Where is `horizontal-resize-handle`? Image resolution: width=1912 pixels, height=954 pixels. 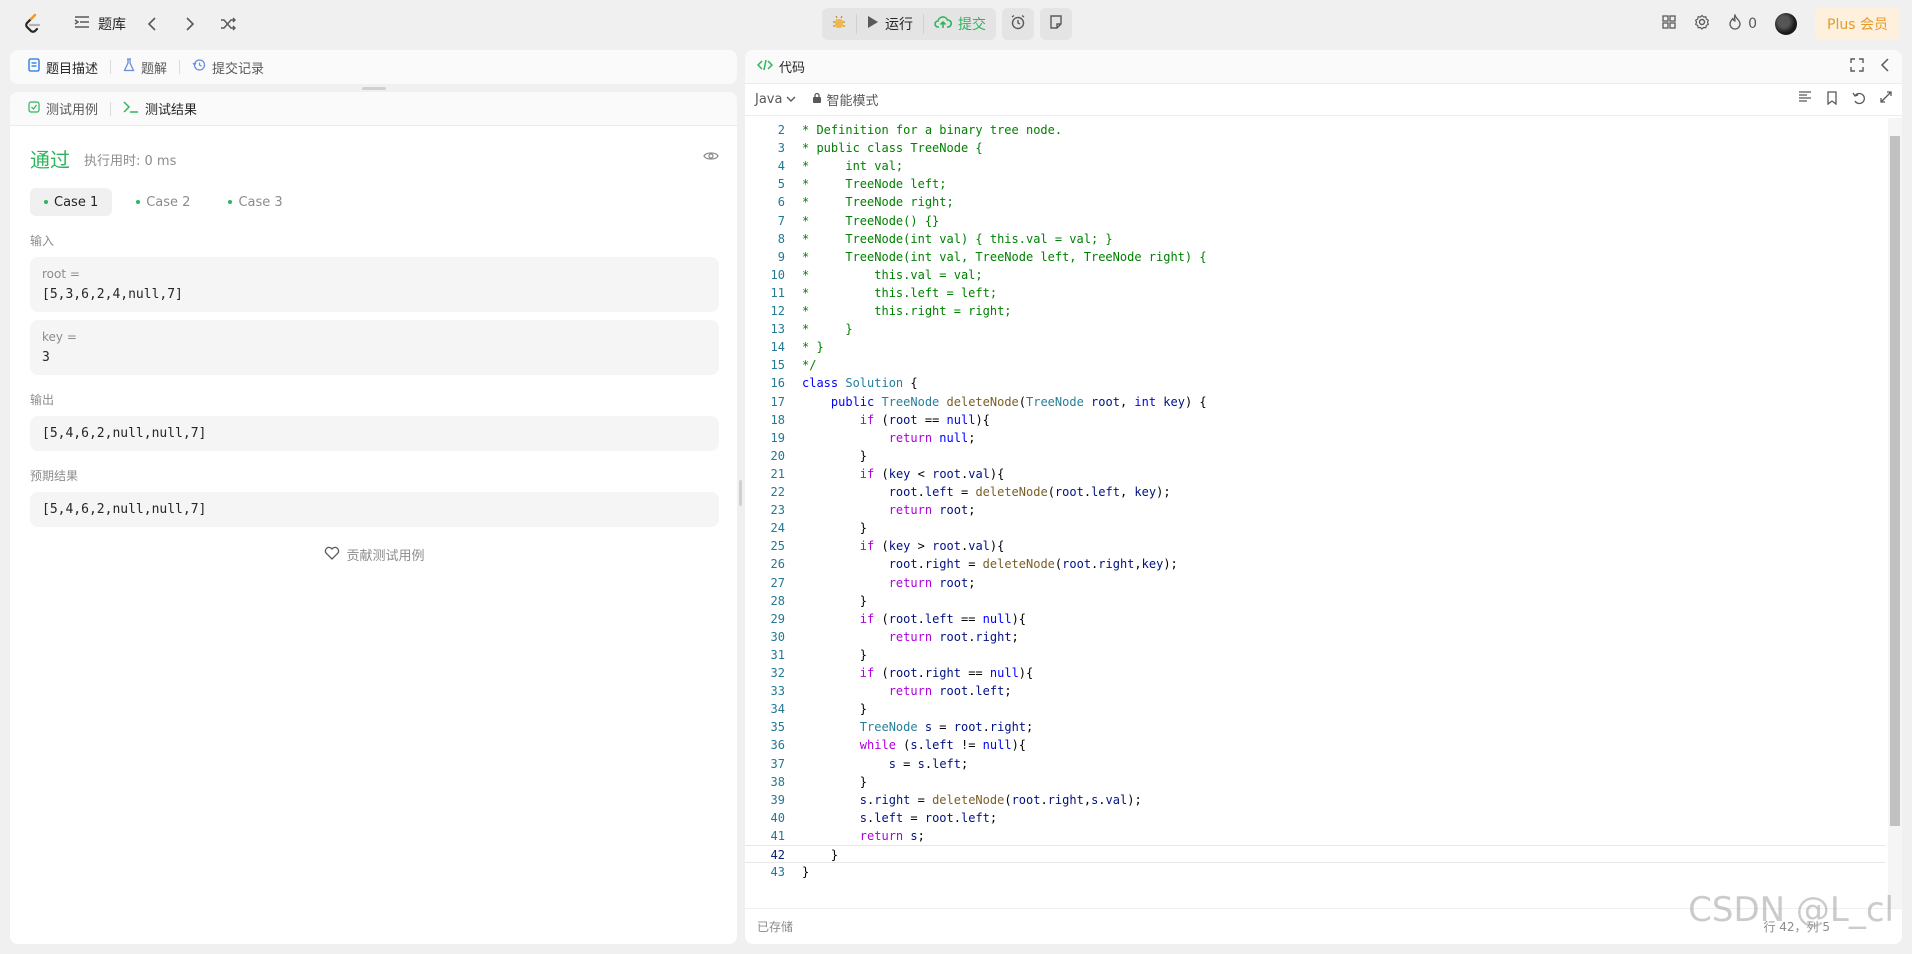 horizontal-resize-handle is located at coordinates (374, 88).